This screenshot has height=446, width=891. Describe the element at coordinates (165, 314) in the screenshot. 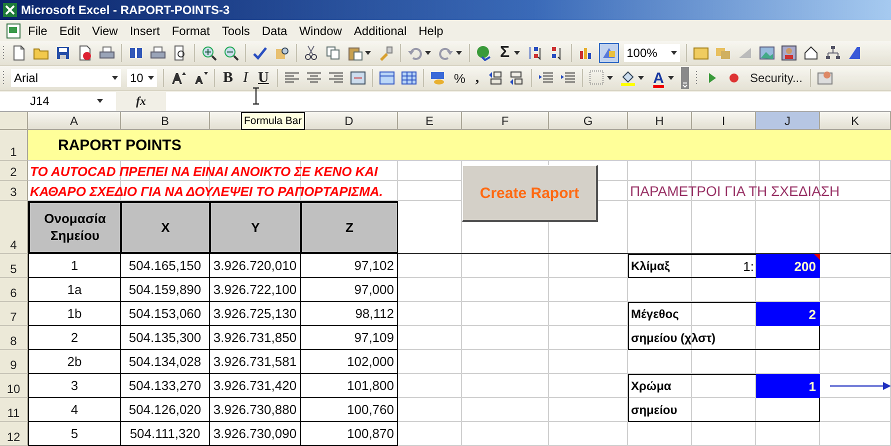

I see `table-cell: 504.153,060` at that location.